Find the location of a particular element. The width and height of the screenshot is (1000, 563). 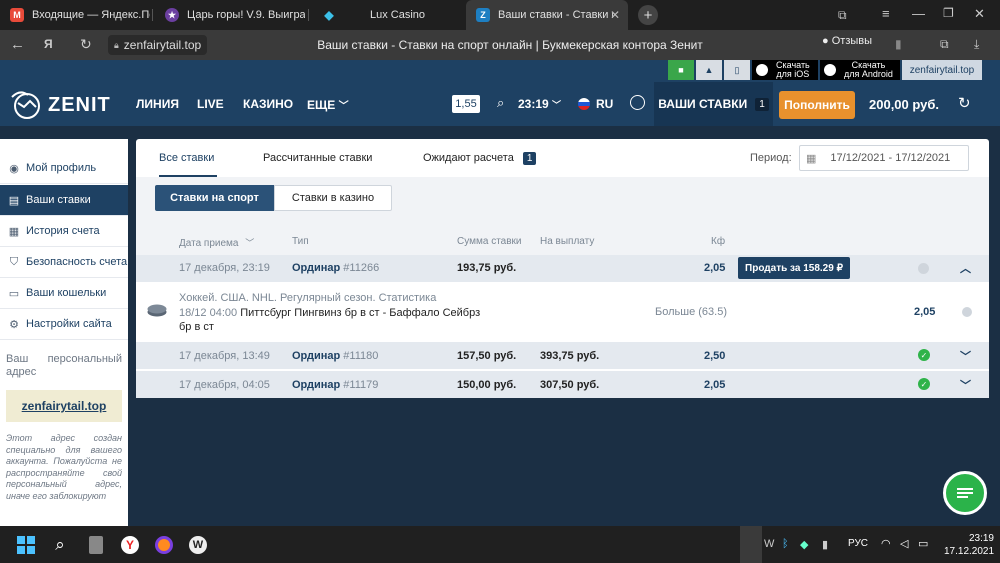

user-circle-icon: ◉ is located at coordinates (14, 168).